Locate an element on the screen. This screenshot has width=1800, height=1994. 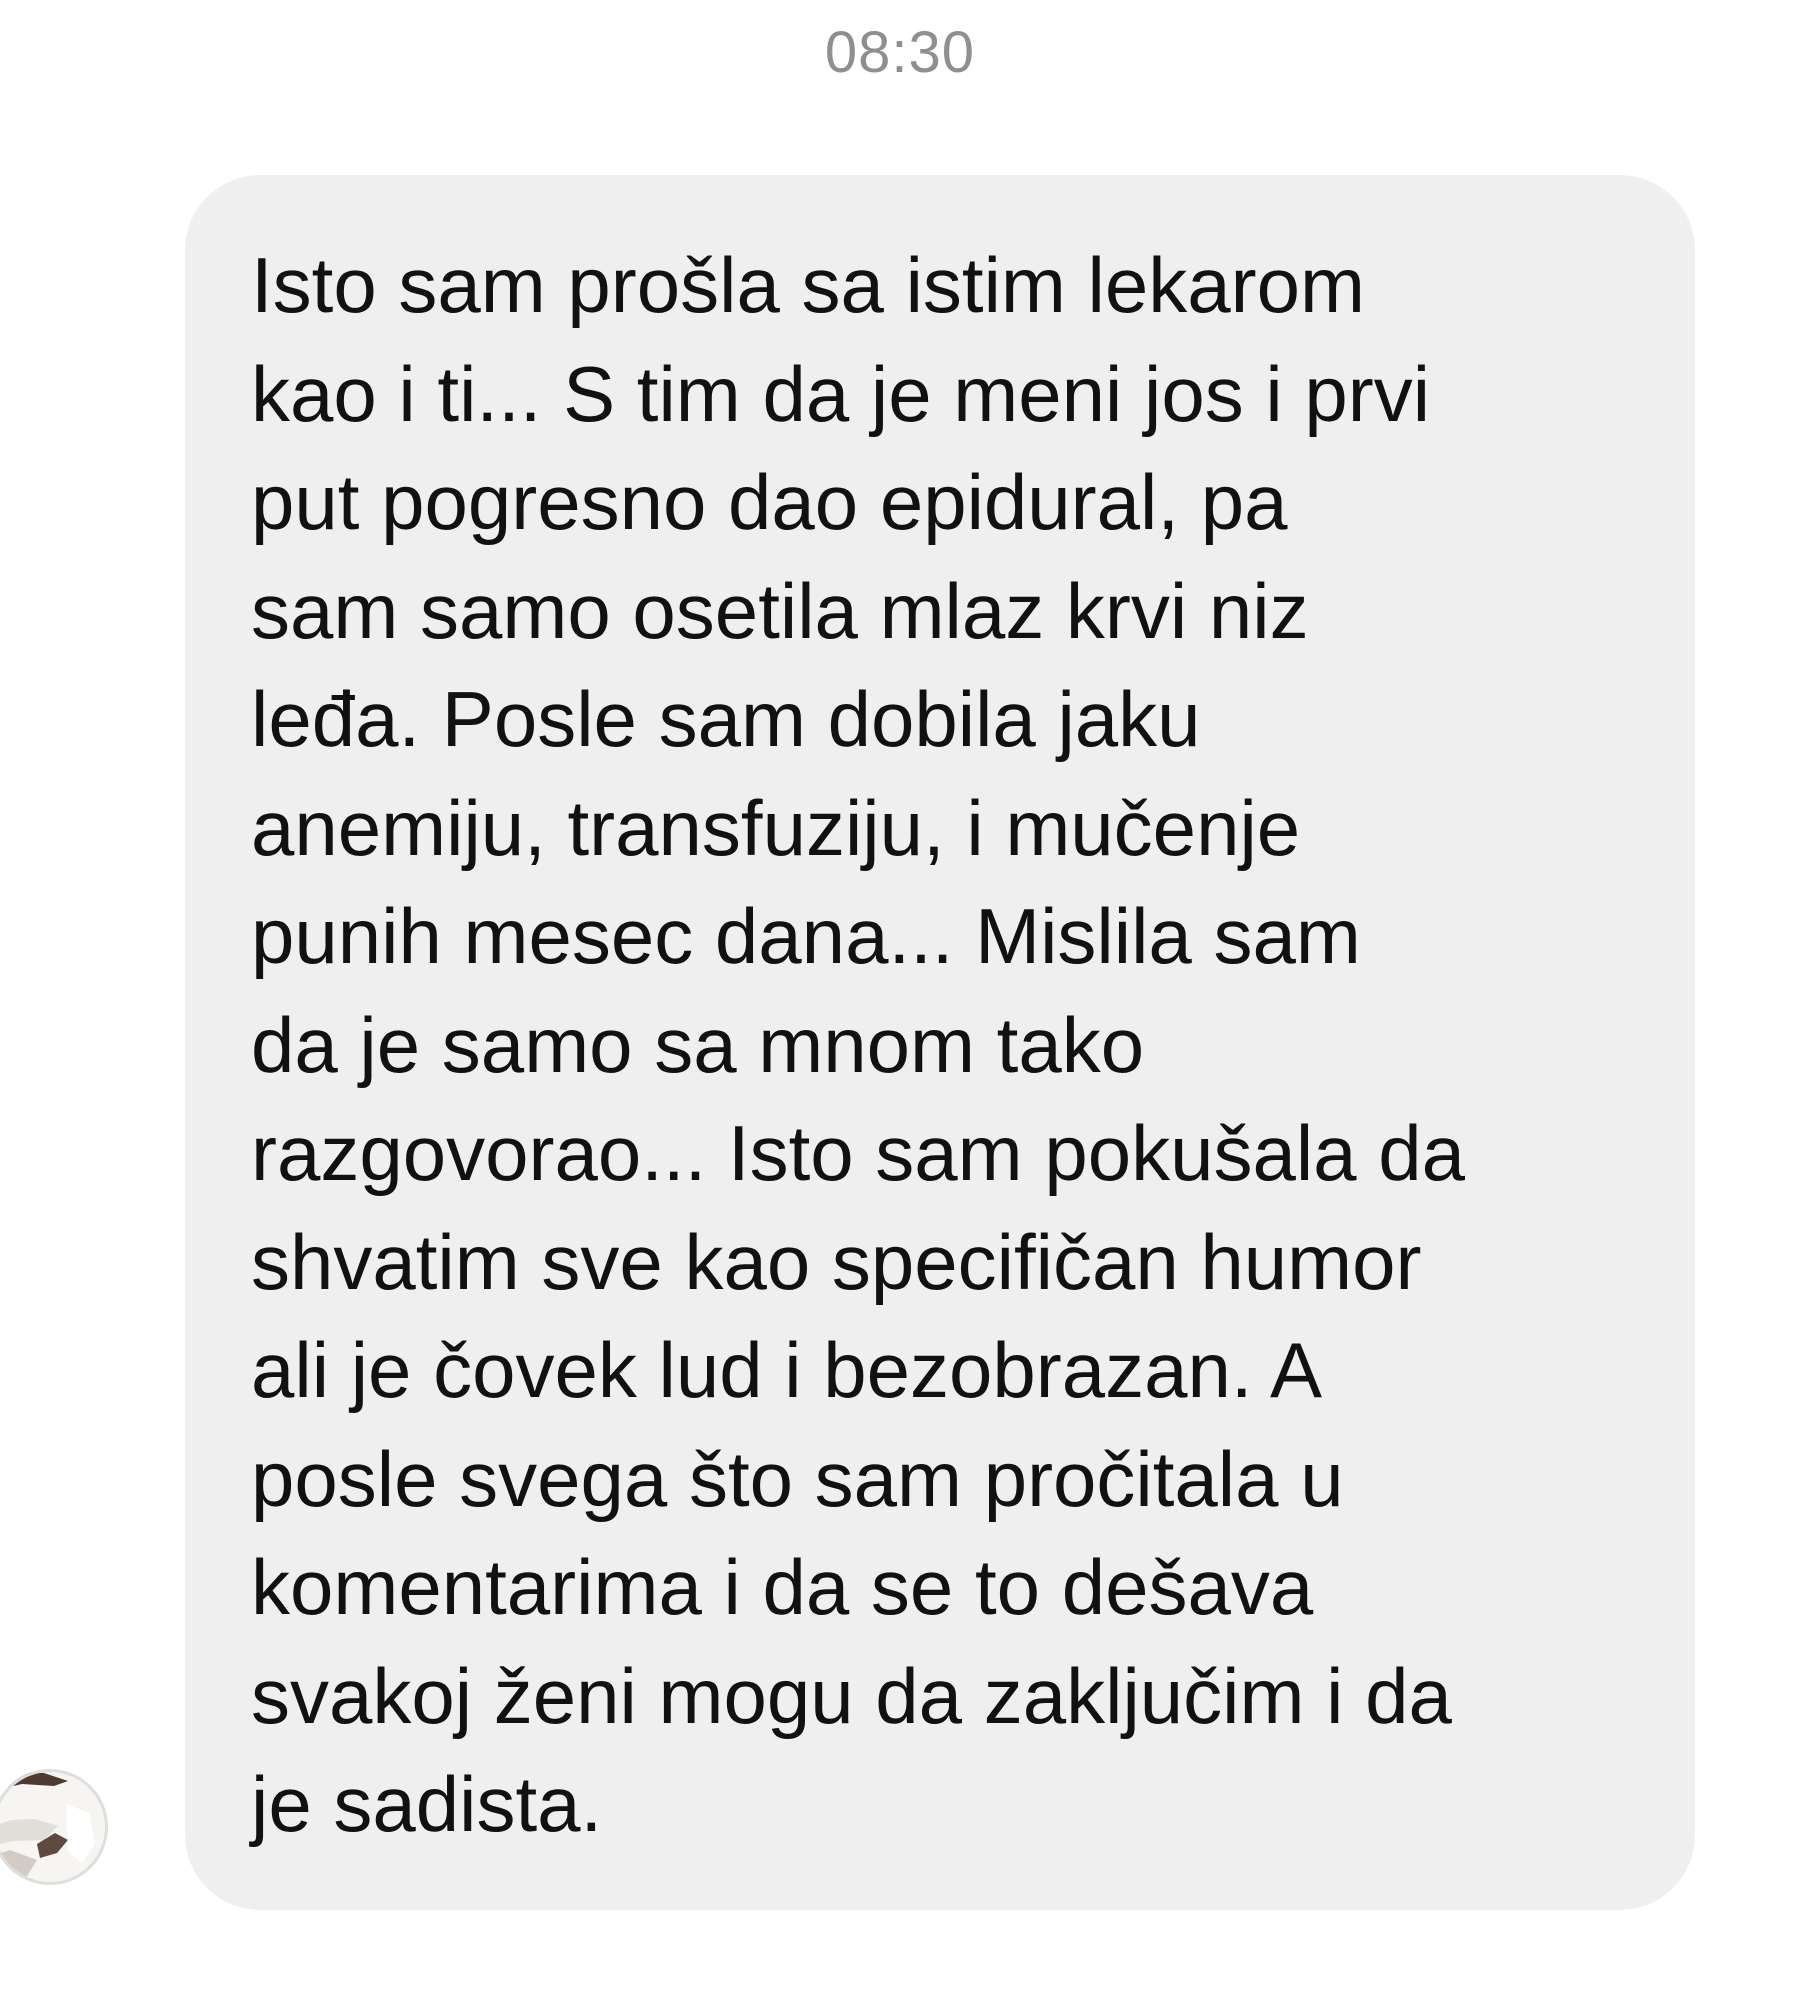
message-line: da je samo sa mnom tako is located at coordinates (698, 1044).